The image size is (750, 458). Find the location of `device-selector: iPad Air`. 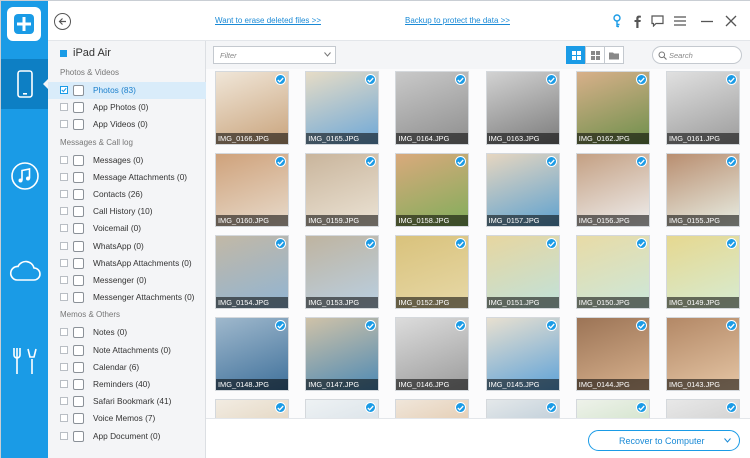

device-selector: iPad Air is located at coordinates (85, 53).